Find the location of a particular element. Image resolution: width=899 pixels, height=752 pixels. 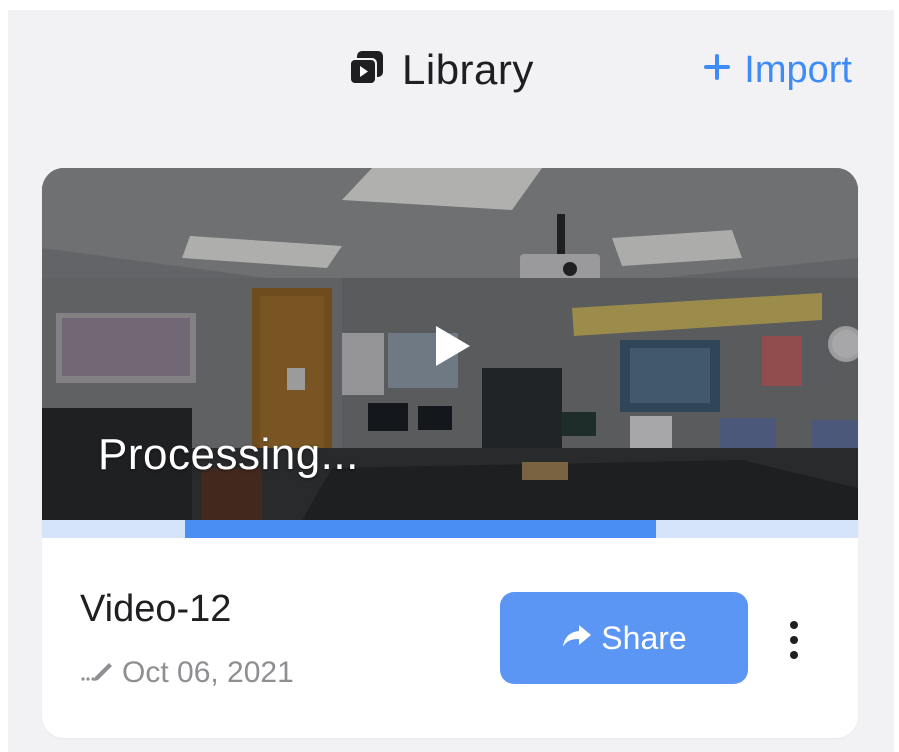

pencil-icon is located at coordinates (97, 673).